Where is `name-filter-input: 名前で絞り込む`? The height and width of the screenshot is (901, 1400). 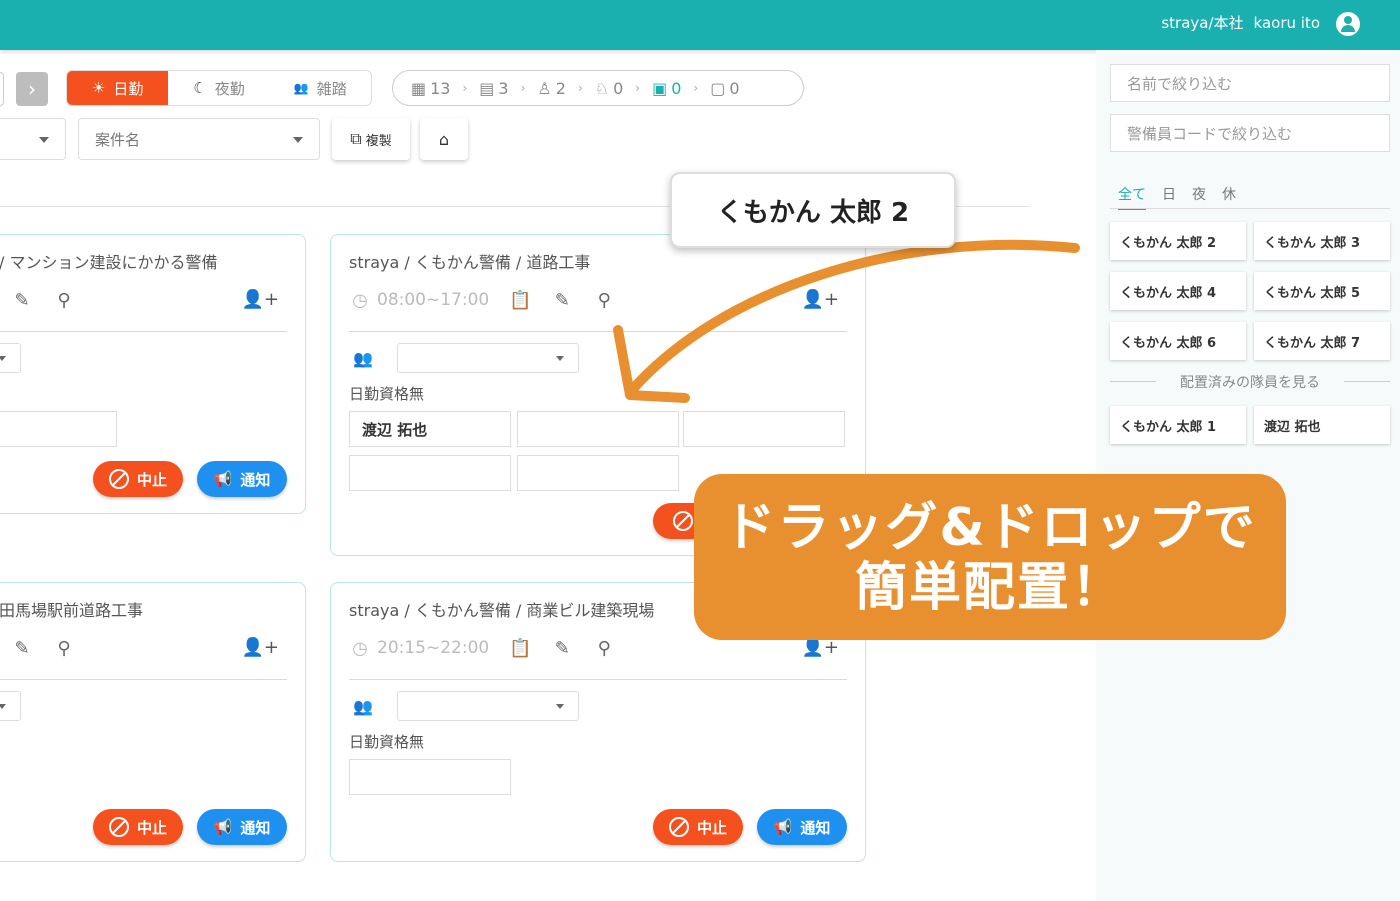
name-filter-input: 名前で絞り込む is located at coordinates (1250, 83).